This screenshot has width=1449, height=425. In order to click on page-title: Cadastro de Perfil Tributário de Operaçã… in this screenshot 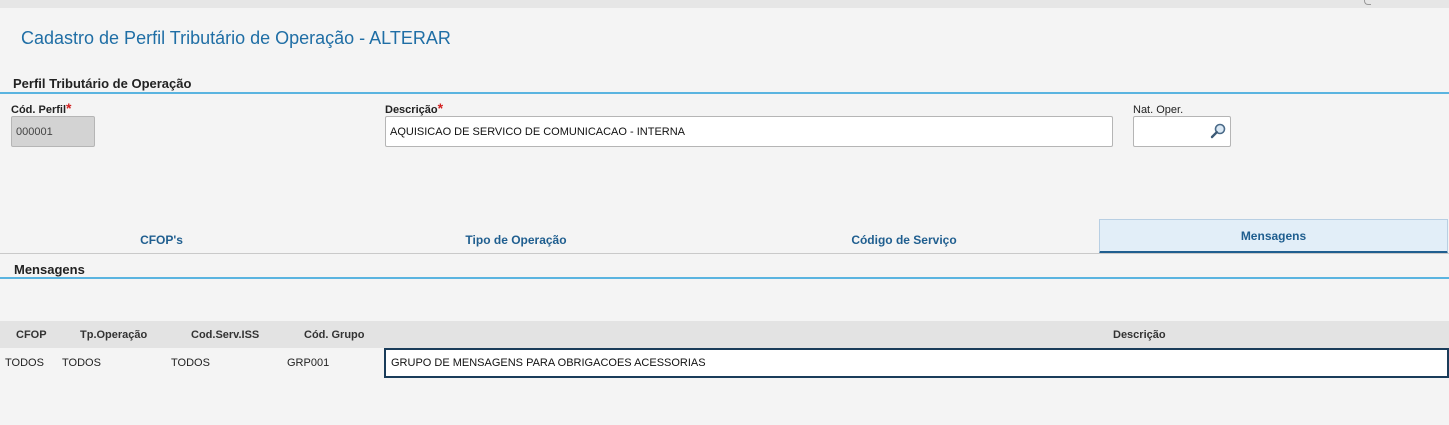, I will do `click(236, 38)`.